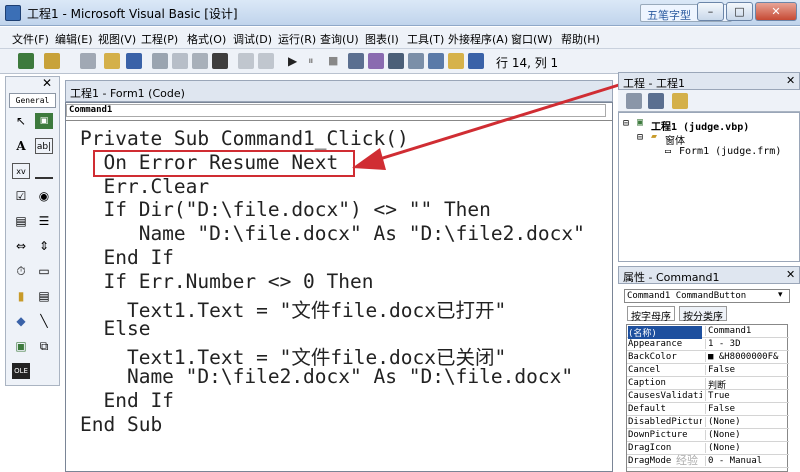 The width and height of the screenshot is (800, 472). I want to click on data-view-icon, so click(456, 61).